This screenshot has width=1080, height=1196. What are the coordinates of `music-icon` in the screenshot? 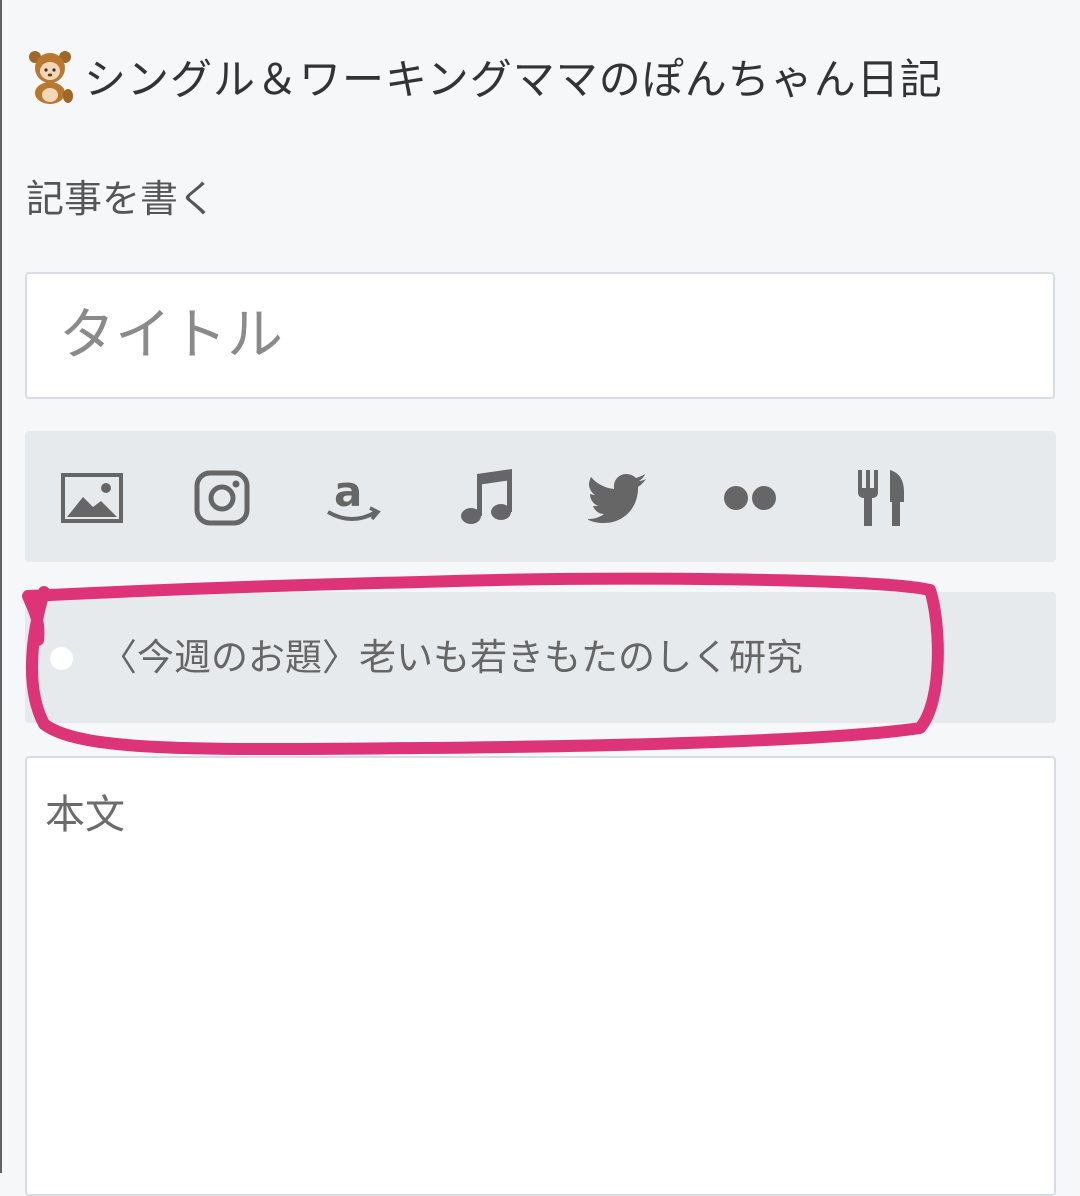 It's located at (486, 496).